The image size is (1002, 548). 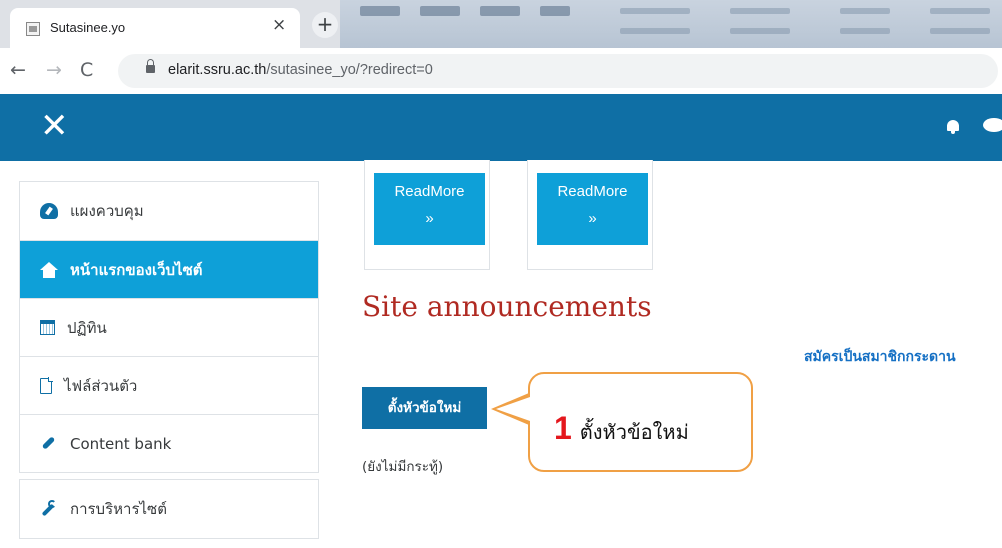 I want to click on sidebar-item-dashboard: แผงควบคุม, so click(x=169, y=211).